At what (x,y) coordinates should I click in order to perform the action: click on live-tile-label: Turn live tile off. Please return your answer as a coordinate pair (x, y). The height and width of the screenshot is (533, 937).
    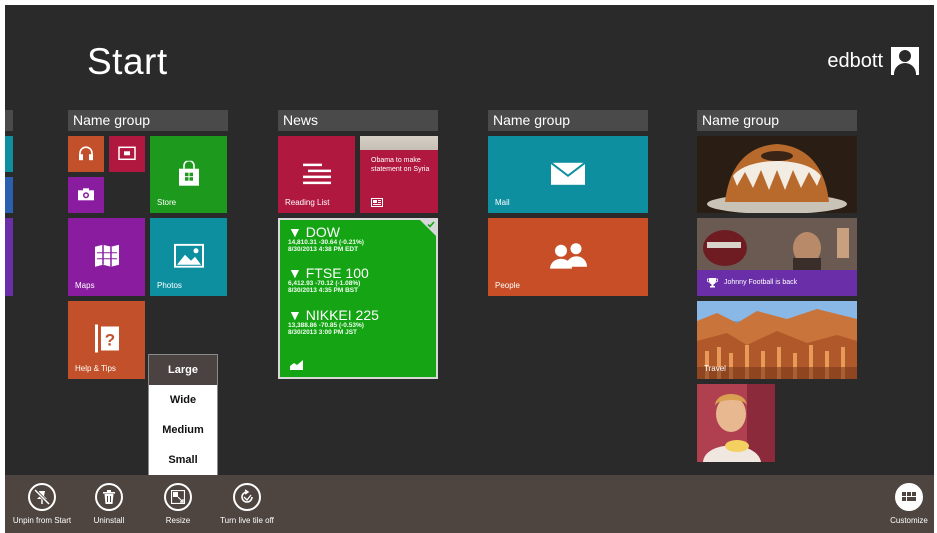
    Looking at the image, I should click on (247, 520).